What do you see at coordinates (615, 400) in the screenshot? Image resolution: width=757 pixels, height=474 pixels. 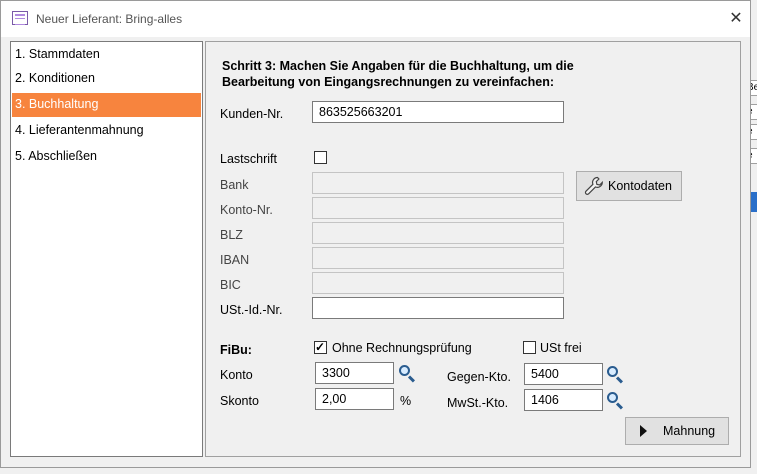 I see `mwst-kto-search-icon` at bounding box center [615, 400].